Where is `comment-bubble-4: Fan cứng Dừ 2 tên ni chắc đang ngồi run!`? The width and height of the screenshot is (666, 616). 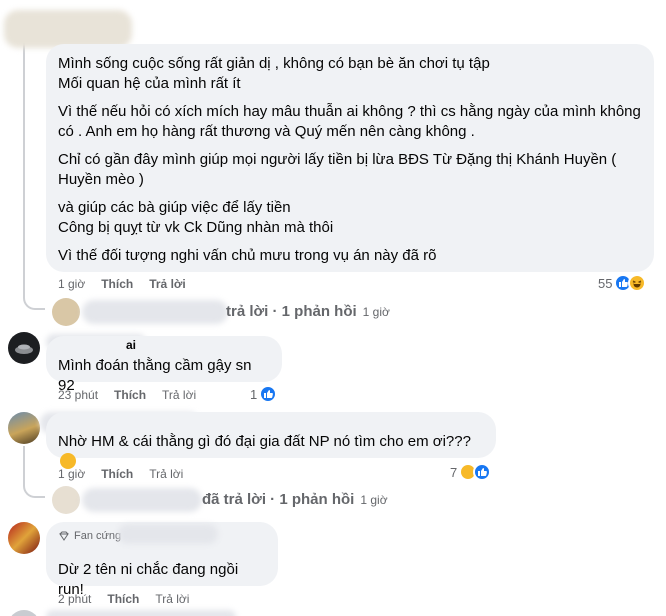
comment-bubble-4: Fan cứng Dừ 2 tên ni chắc đang ngồi run! is located at coordinates (162, 560).